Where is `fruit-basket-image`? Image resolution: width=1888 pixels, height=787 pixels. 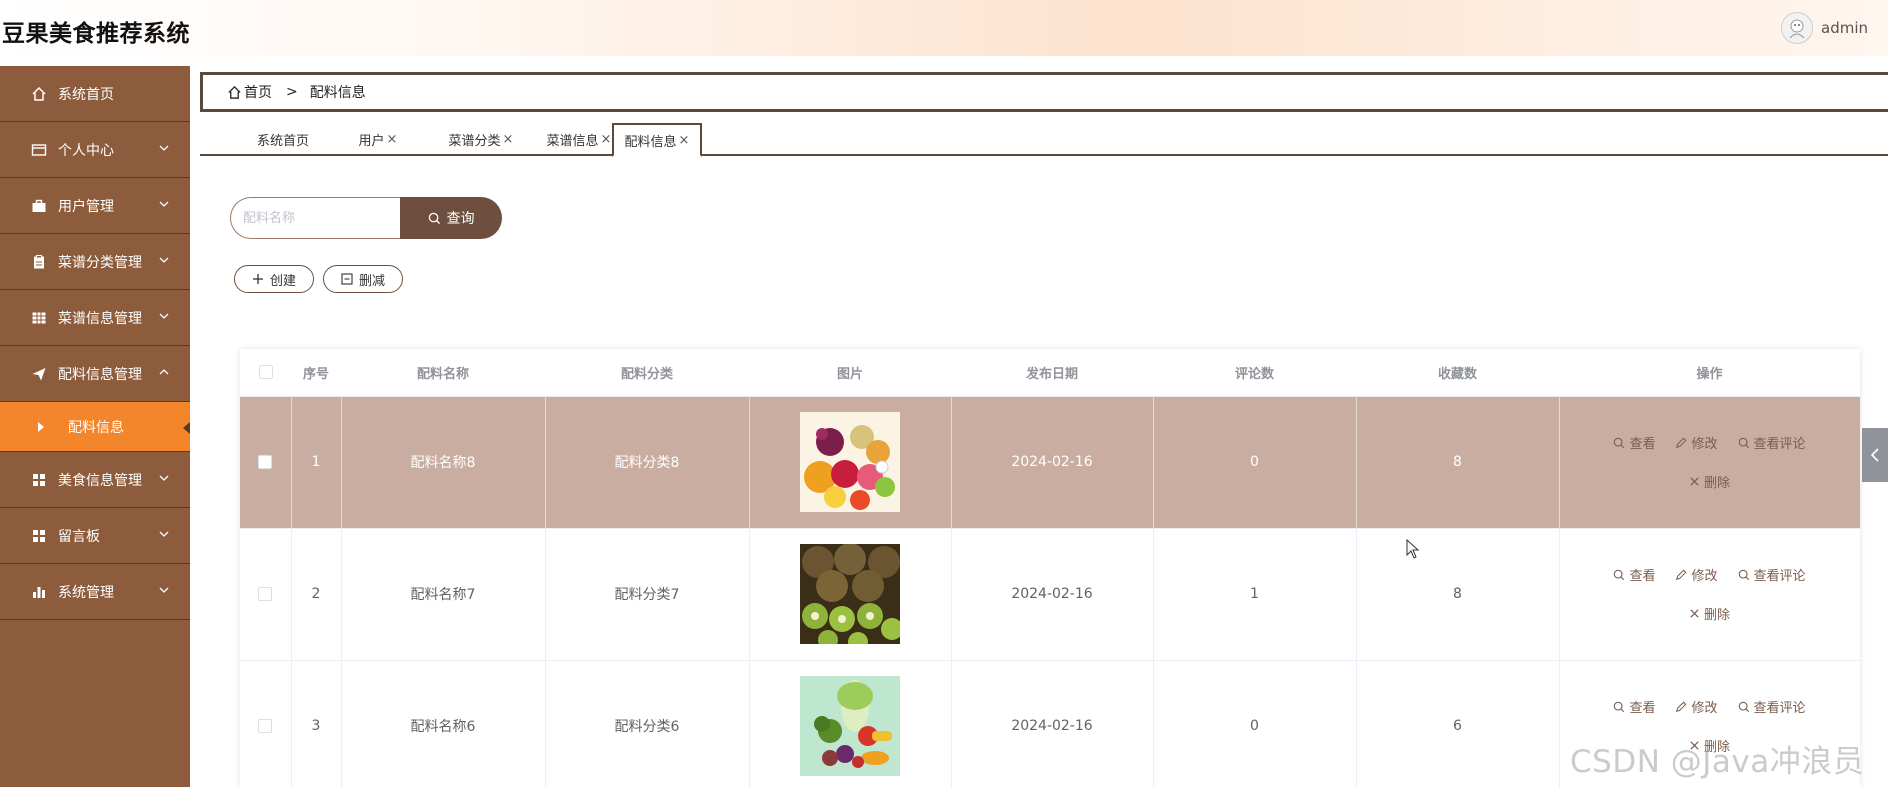 fruit-basket-image is located at coordinates (850, 462).